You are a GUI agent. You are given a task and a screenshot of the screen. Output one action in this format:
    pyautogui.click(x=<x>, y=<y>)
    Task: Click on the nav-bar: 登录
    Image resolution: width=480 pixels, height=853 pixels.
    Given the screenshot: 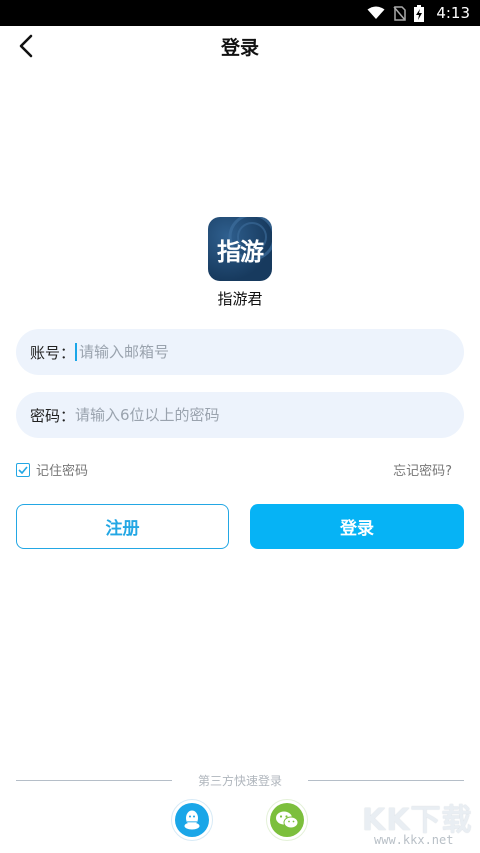 What is the action you would take?
    pyautogui.click(x=240, y=46)
    